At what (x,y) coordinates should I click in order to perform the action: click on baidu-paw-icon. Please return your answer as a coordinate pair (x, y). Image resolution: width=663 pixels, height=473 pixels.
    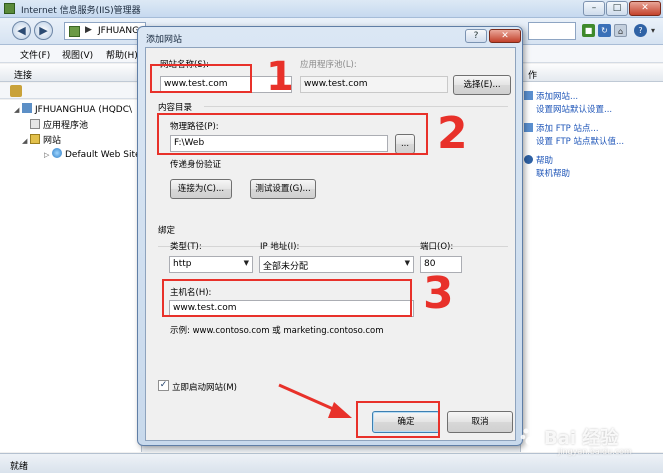
    Looking at the image, I should click on (530, 437).